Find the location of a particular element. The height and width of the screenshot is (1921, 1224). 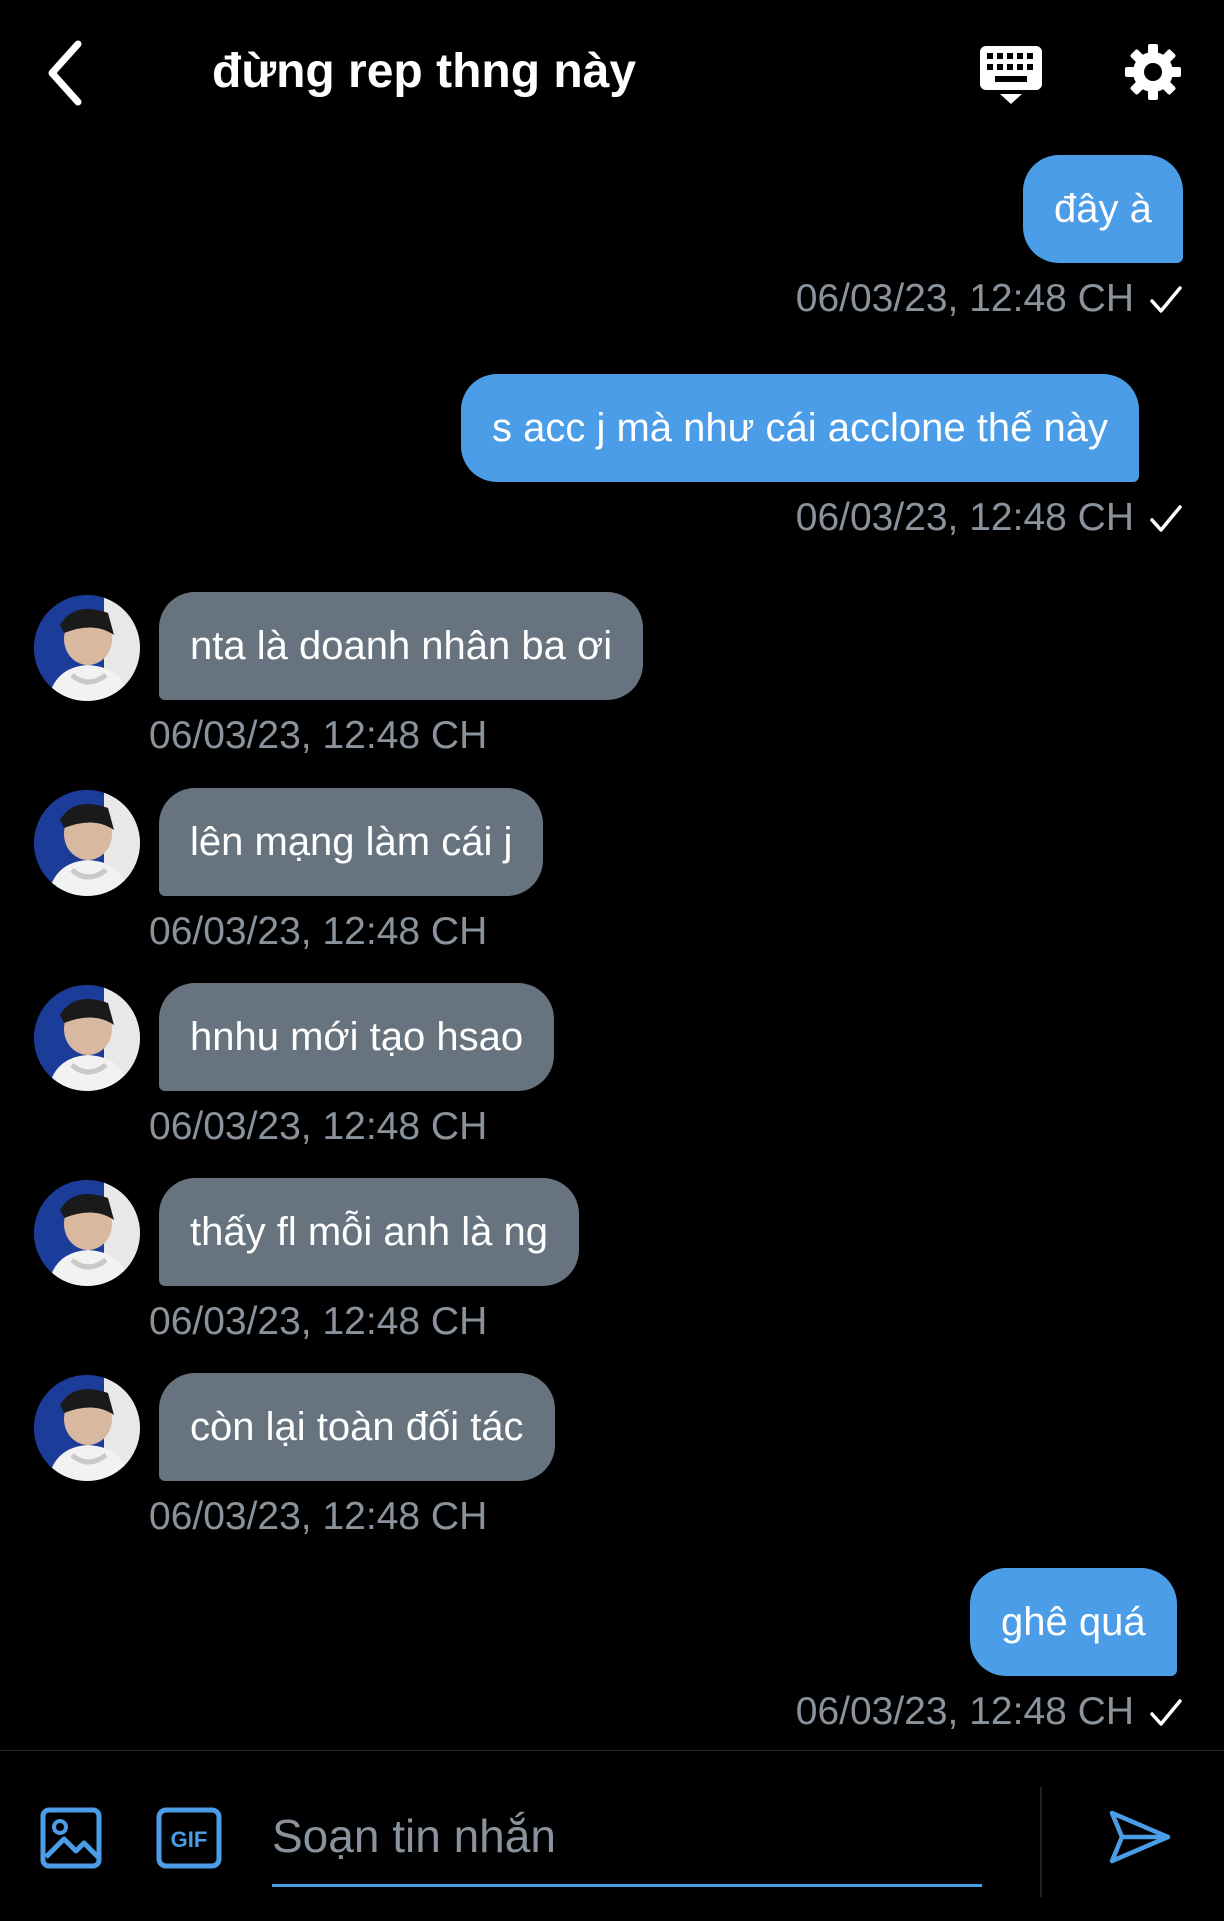

composer-divider is located at coordinates (1041, 1842).